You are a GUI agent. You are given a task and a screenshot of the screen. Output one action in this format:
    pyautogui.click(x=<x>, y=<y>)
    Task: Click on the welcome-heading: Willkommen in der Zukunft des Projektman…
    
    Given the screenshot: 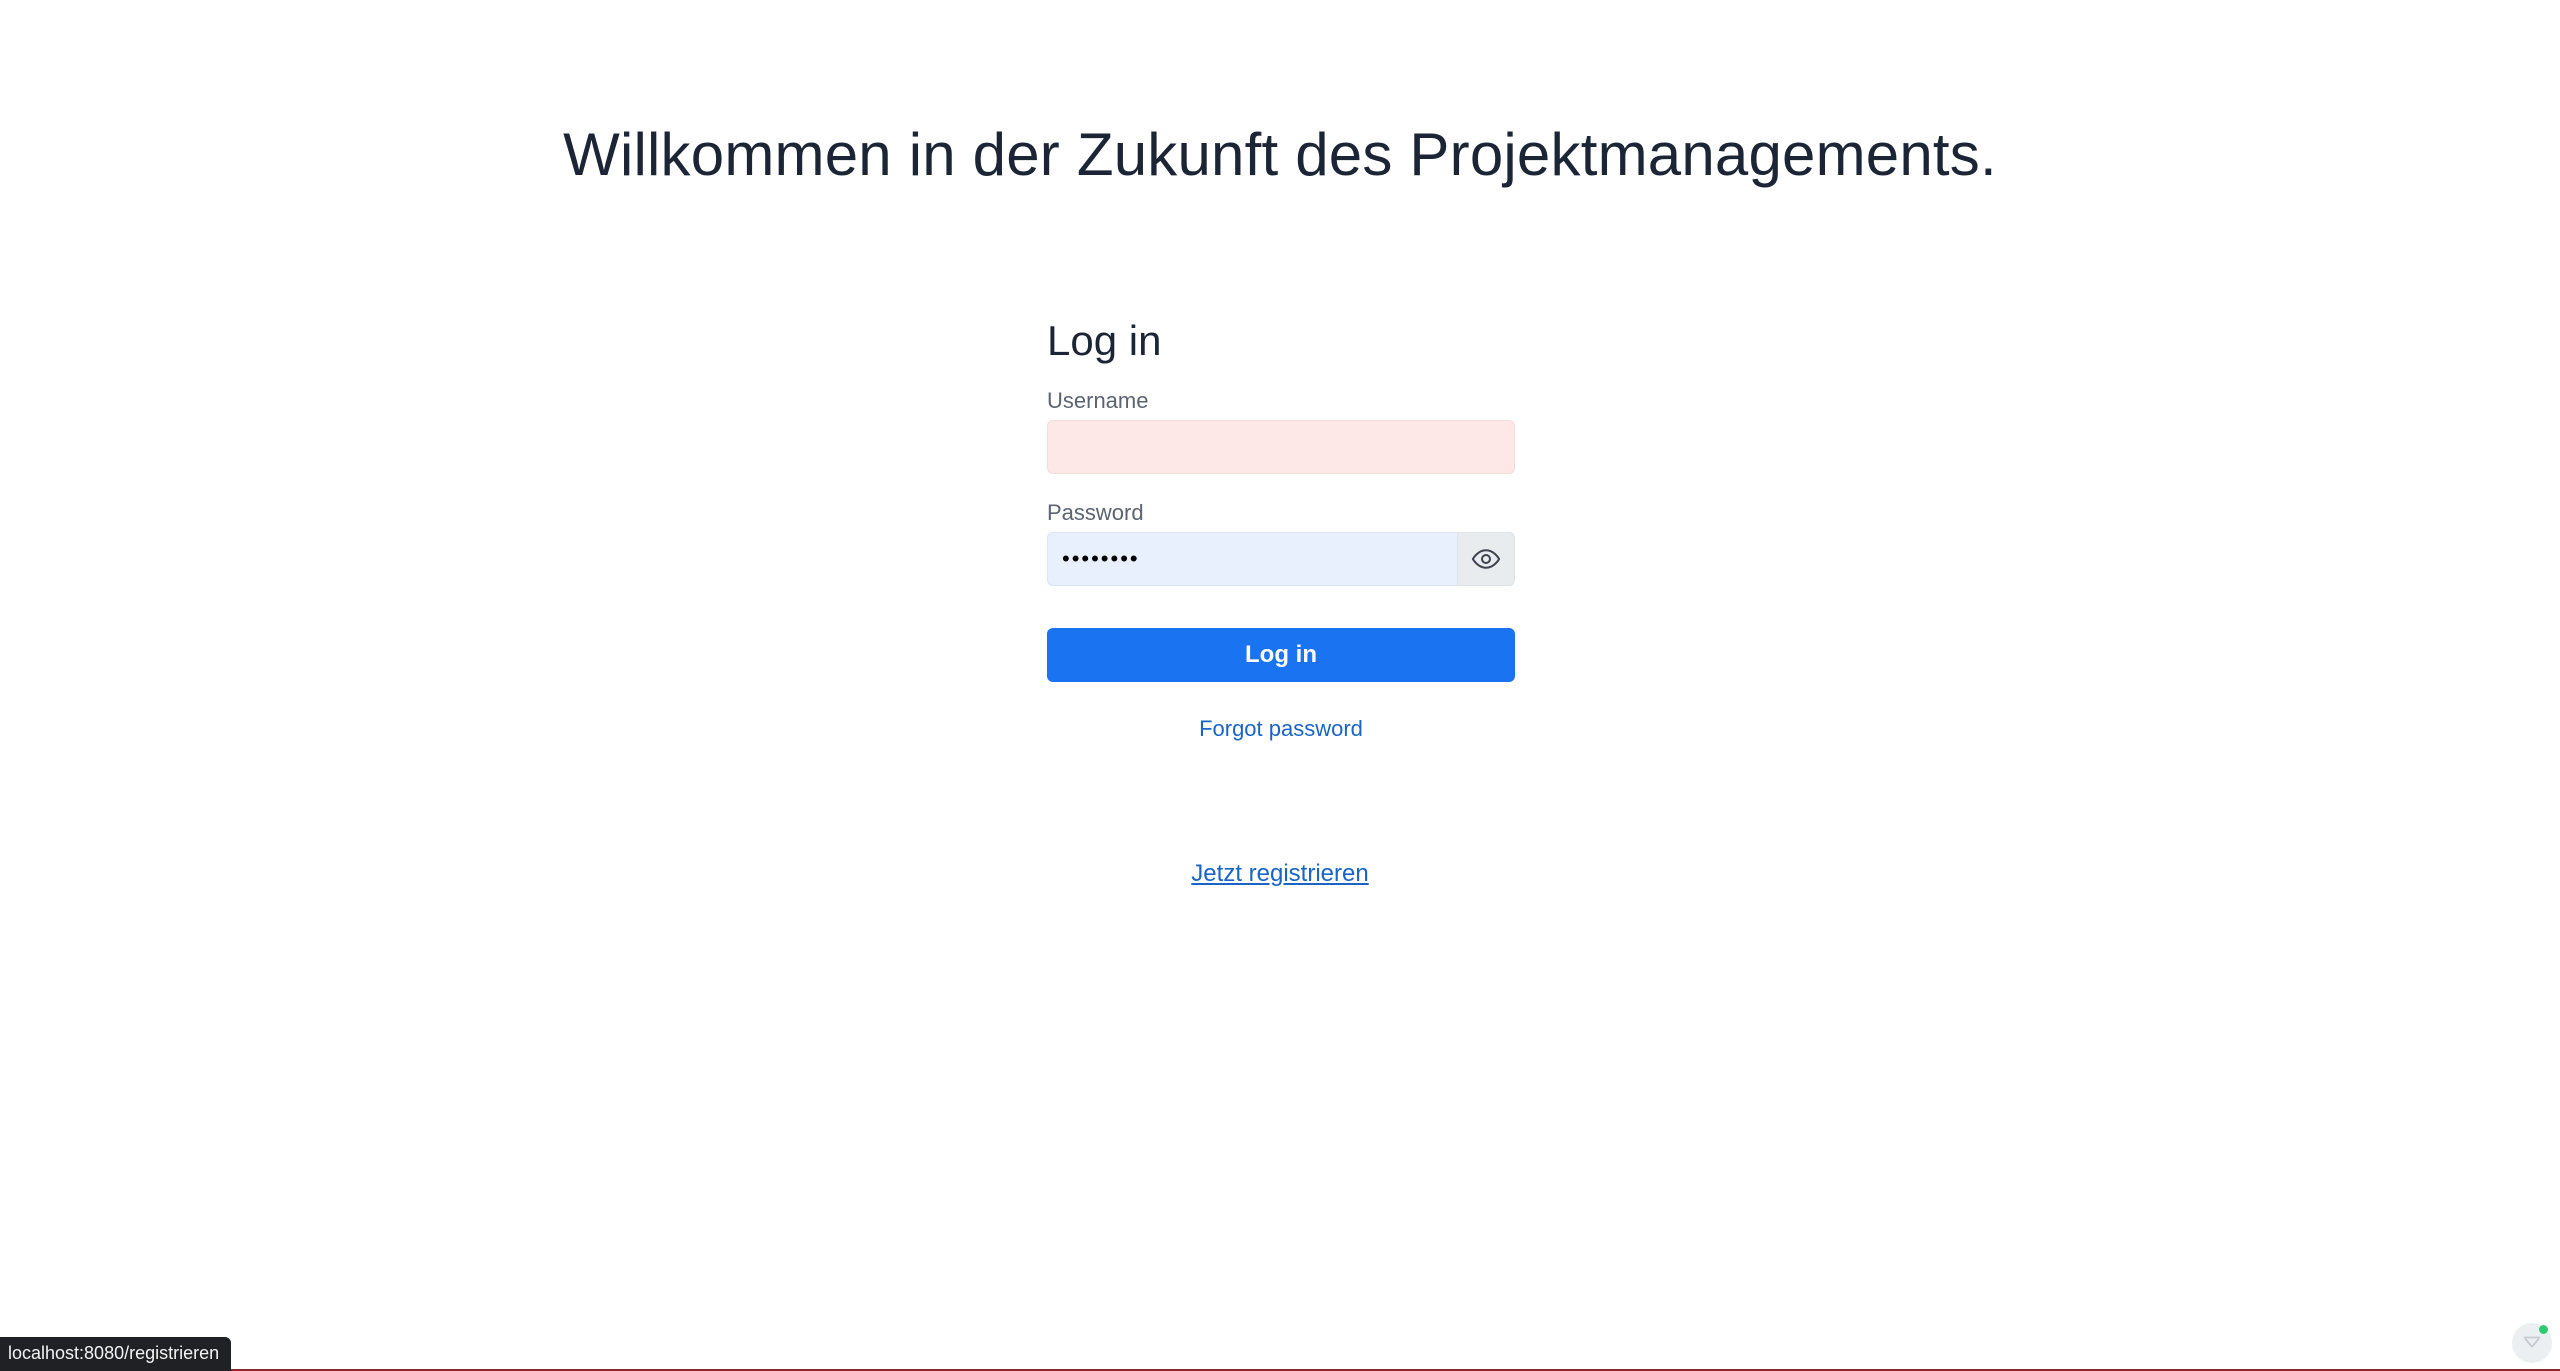 What is the action you would take?
    pyautogui.click(x=1280, y=154)
    